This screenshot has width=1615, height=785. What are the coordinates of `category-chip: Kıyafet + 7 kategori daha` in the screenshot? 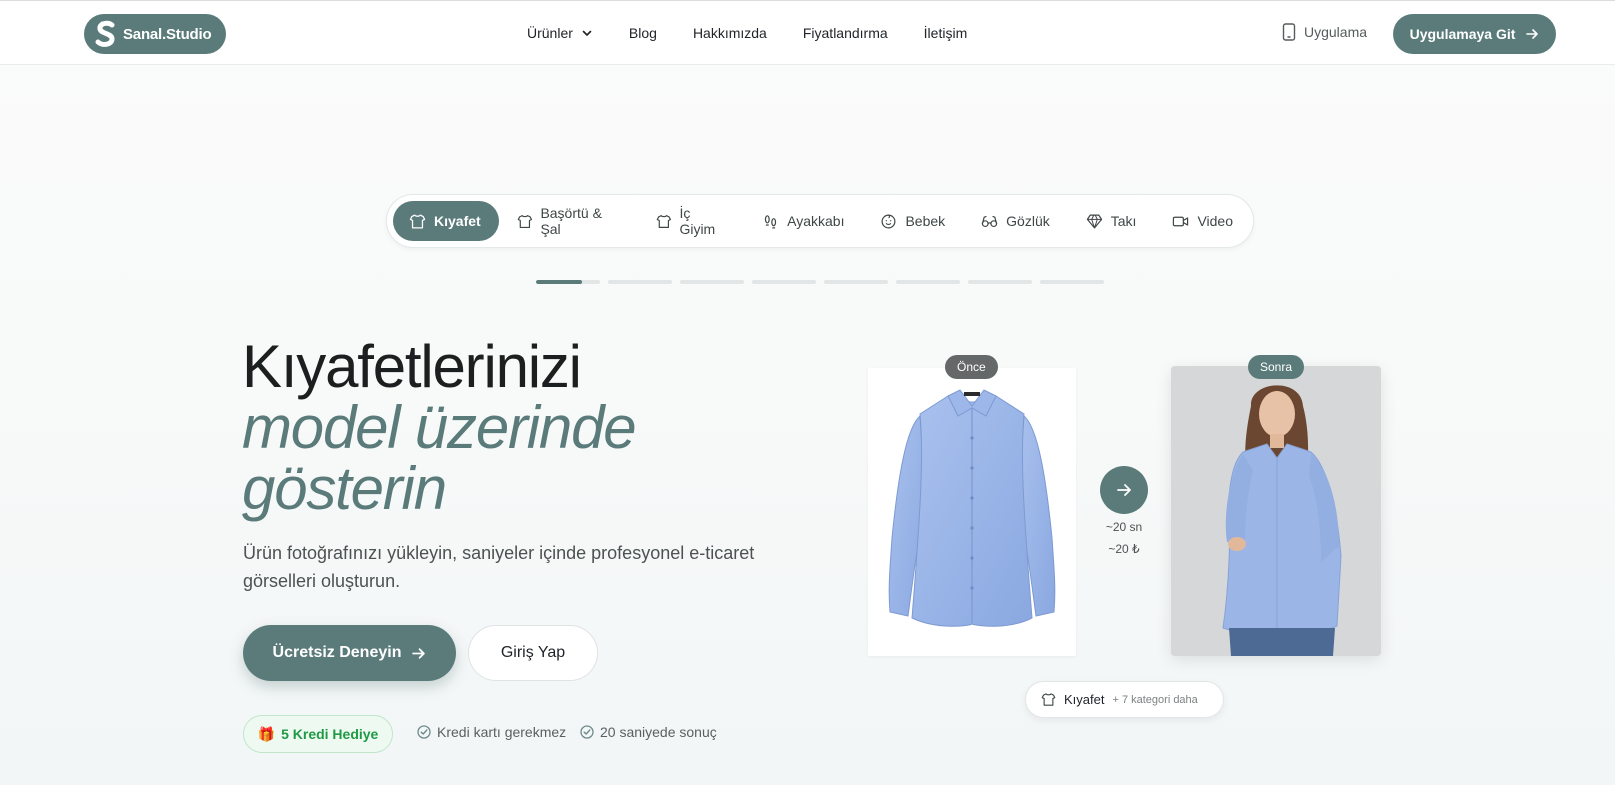 It's located at (1124, 699).